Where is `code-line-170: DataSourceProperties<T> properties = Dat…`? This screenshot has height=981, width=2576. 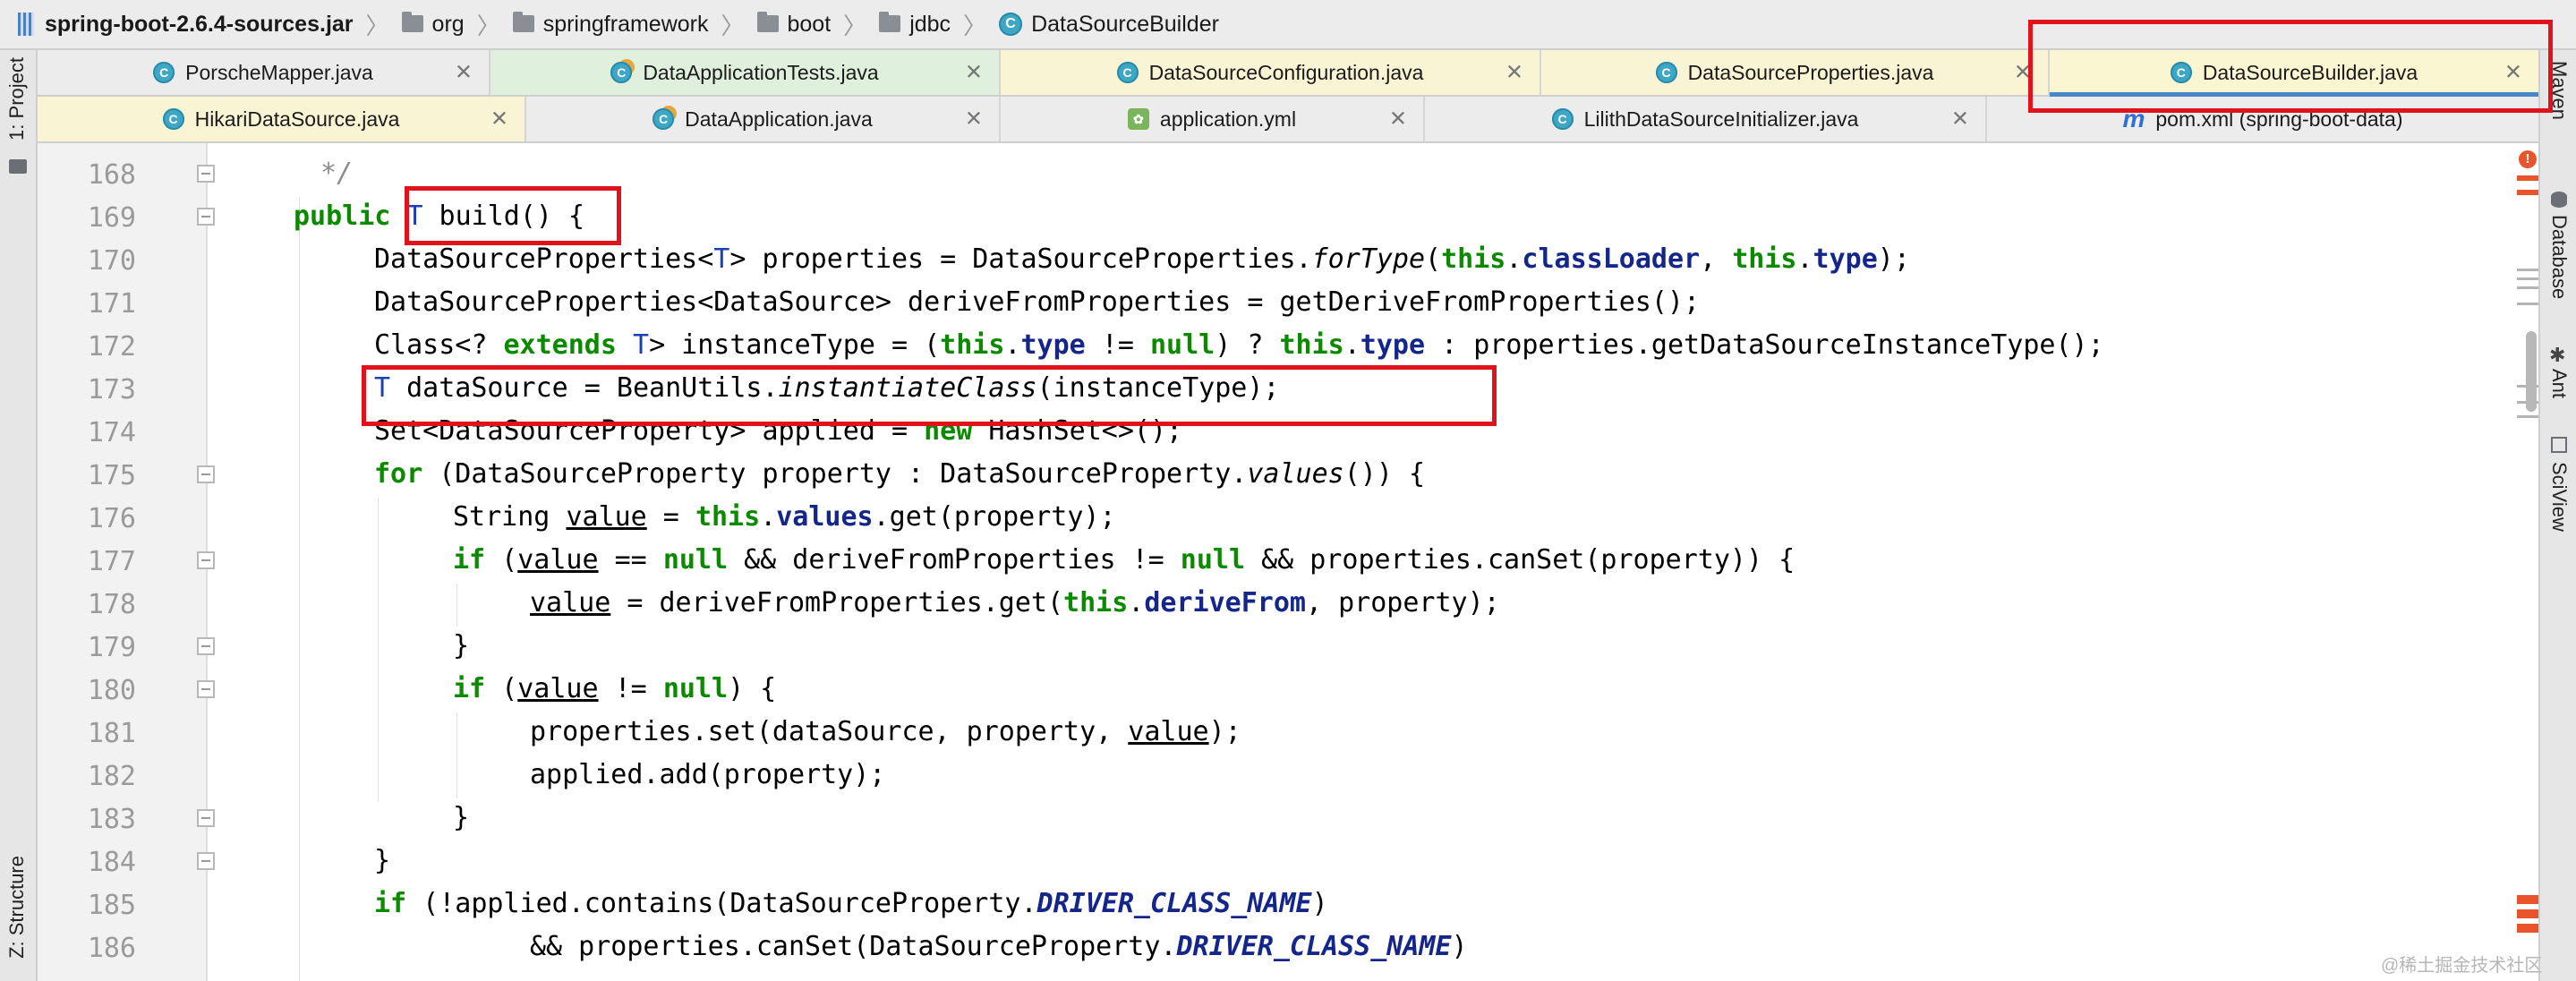
code-line-170: DataSourceProperties<T> properties = Dat… is located at coordinates (1142, 259).